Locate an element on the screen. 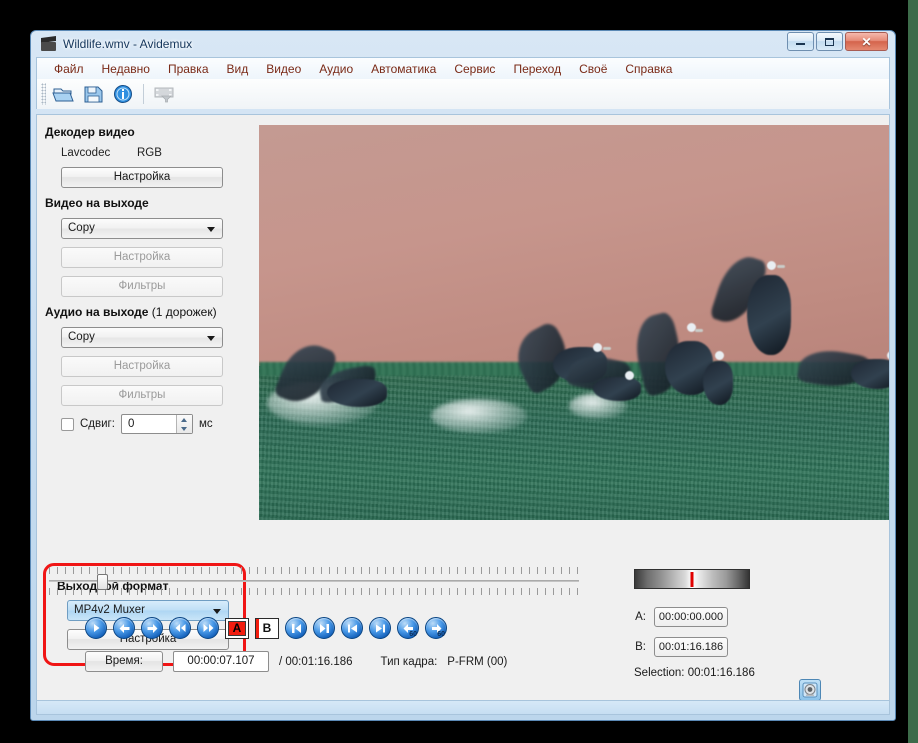 Image resolution: width=918 pixels, height=743 pixels. transport-button-row: A B 60 60 is located at coordinates (266, 628).